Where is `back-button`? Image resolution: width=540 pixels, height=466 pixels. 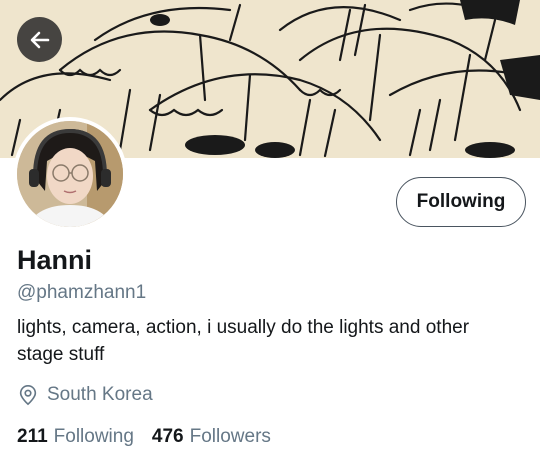 back-button is located at coordinates (39, 39).